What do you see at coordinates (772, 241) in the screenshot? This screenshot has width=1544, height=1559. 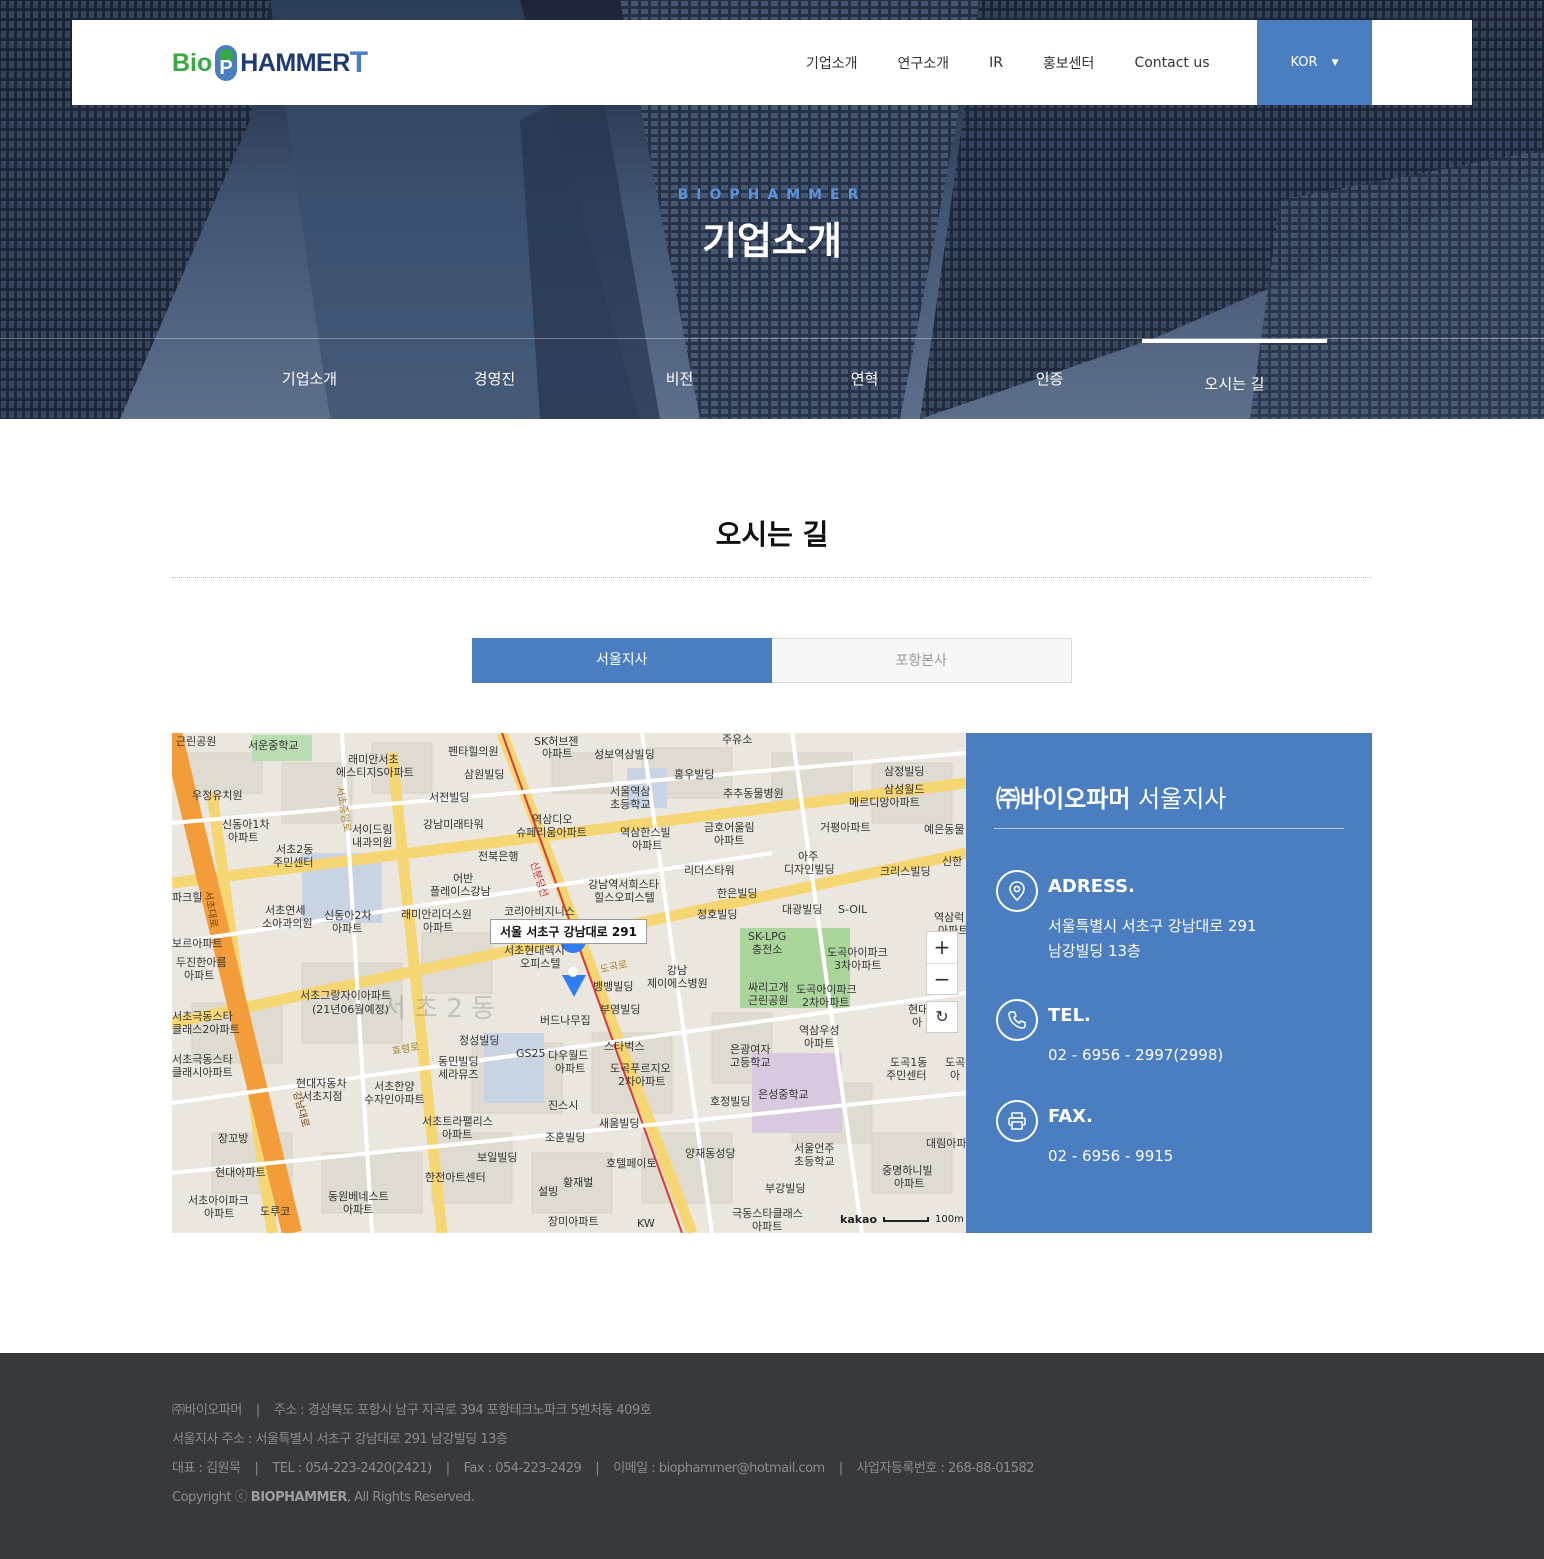 I see `hero-title: 기업소개` at bounding box center [772, 241].